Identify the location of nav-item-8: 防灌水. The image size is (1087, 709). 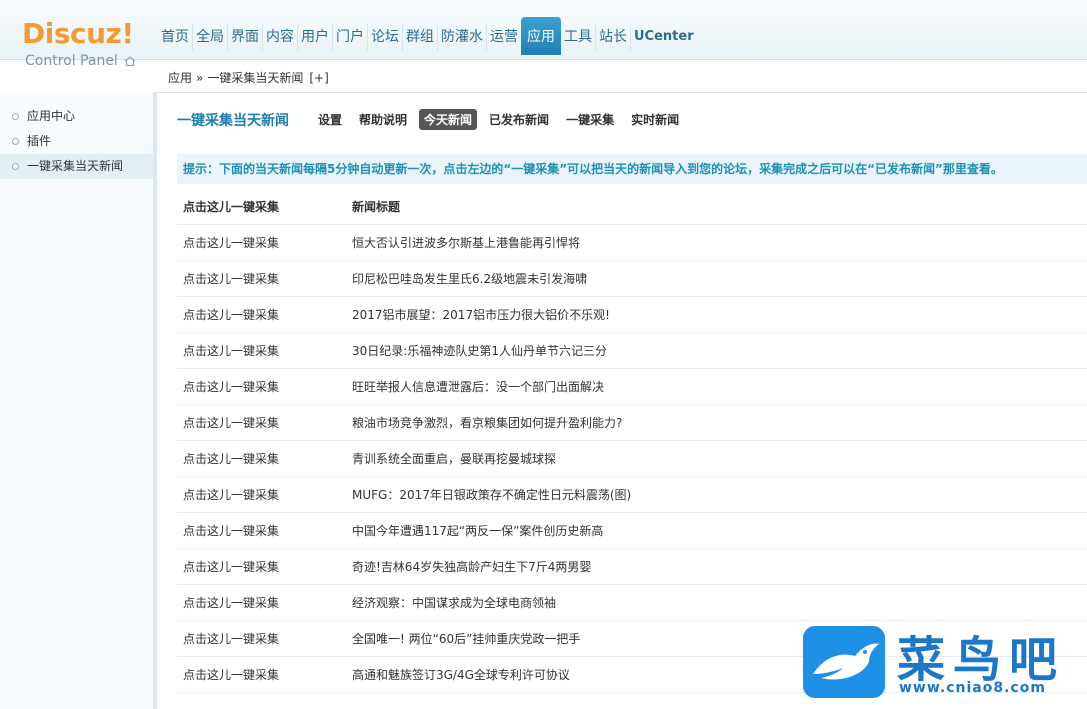
(461, 37).